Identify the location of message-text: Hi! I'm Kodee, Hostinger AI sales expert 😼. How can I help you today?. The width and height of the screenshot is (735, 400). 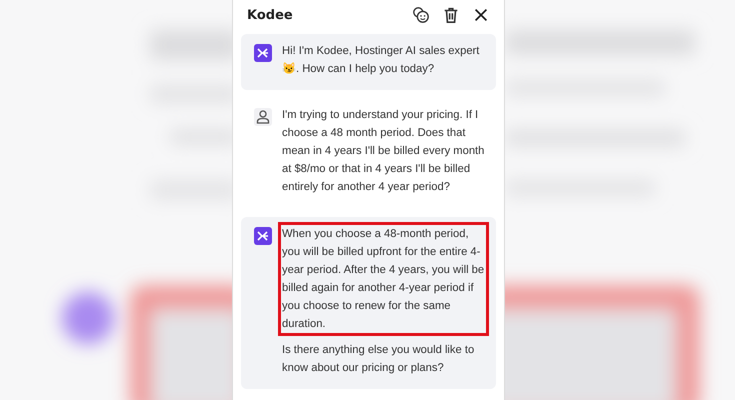
(380, 60).